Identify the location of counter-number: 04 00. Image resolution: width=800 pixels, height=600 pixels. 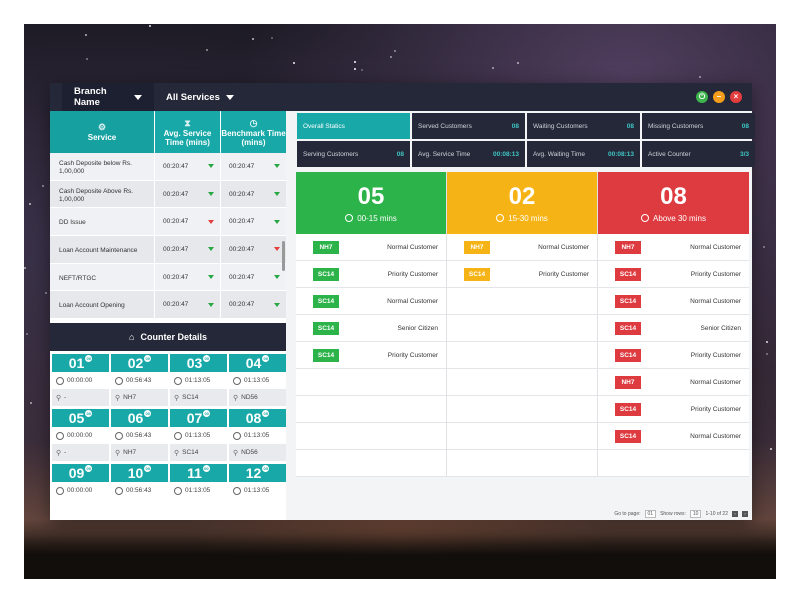
(257, 363).